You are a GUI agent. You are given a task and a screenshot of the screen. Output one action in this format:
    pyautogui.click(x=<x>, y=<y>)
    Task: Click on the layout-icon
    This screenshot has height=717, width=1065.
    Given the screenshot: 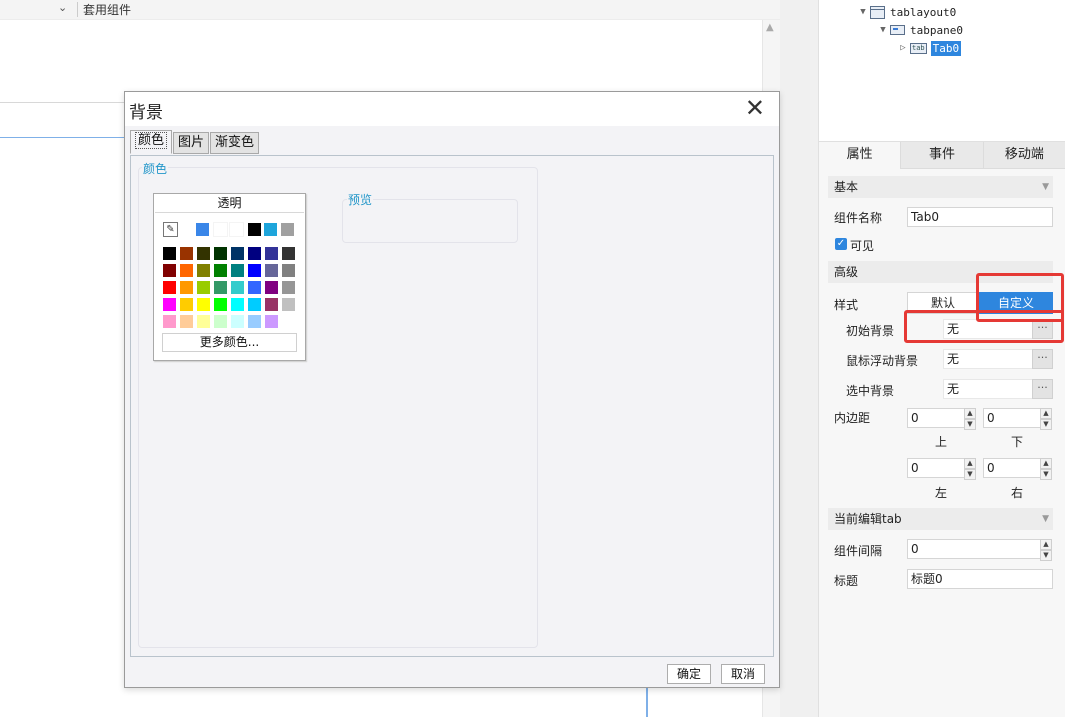 What is the action you would take?
    pyautogui.click(x=877, y=12)
    